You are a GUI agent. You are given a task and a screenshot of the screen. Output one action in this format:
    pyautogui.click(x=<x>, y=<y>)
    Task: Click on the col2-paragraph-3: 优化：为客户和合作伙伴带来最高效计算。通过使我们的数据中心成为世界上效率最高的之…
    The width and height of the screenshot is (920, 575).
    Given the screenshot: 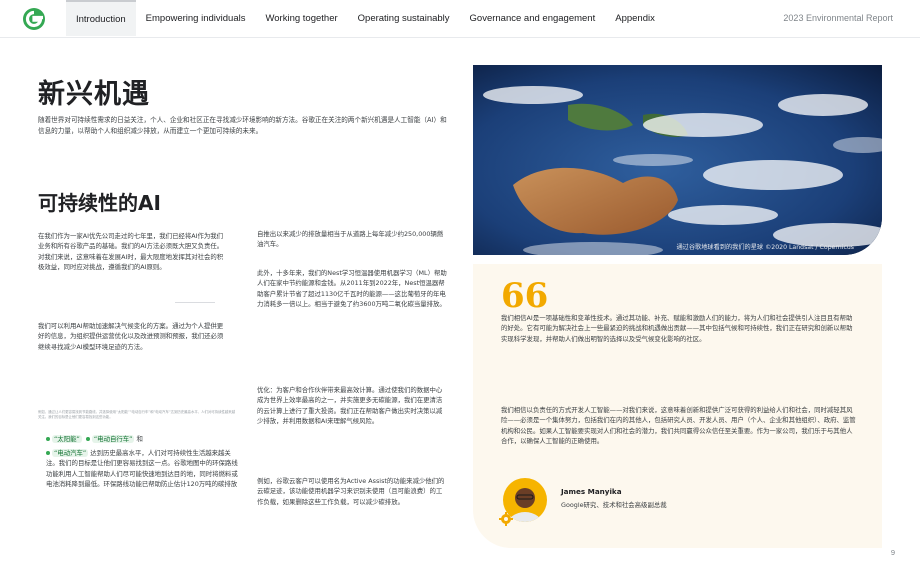 What is the action you would take?
    pyautogui.click(x=350, y=405)
    